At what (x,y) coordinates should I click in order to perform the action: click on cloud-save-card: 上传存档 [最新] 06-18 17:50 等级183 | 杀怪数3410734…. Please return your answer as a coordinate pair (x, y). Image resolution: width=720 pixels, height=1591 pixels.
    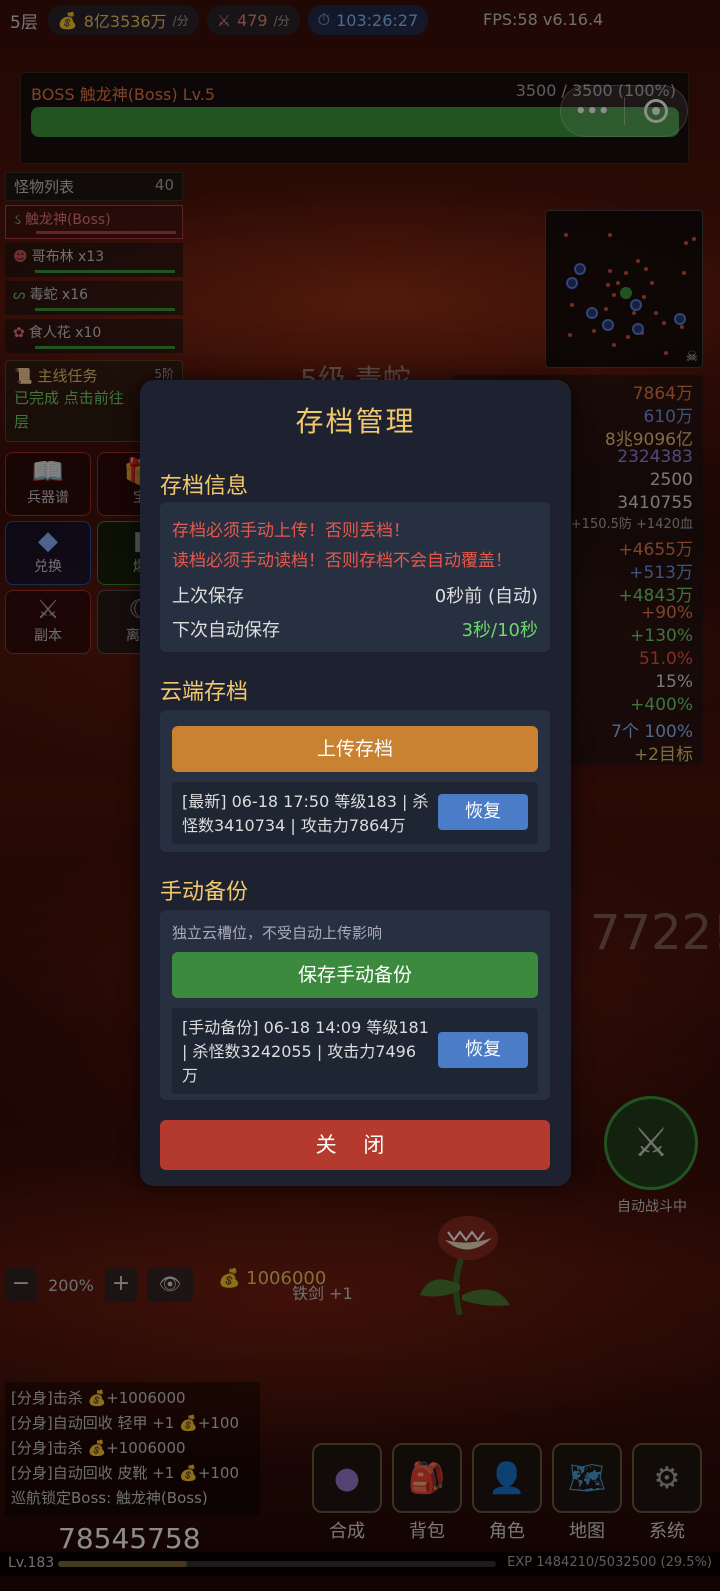
    Looking at the image, I should click on (355, 781).